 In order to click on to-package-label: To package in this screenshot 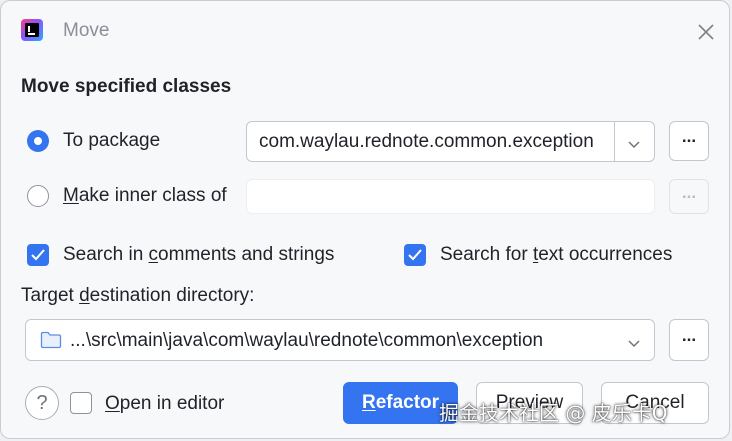, I will do `click(112, 140)`.